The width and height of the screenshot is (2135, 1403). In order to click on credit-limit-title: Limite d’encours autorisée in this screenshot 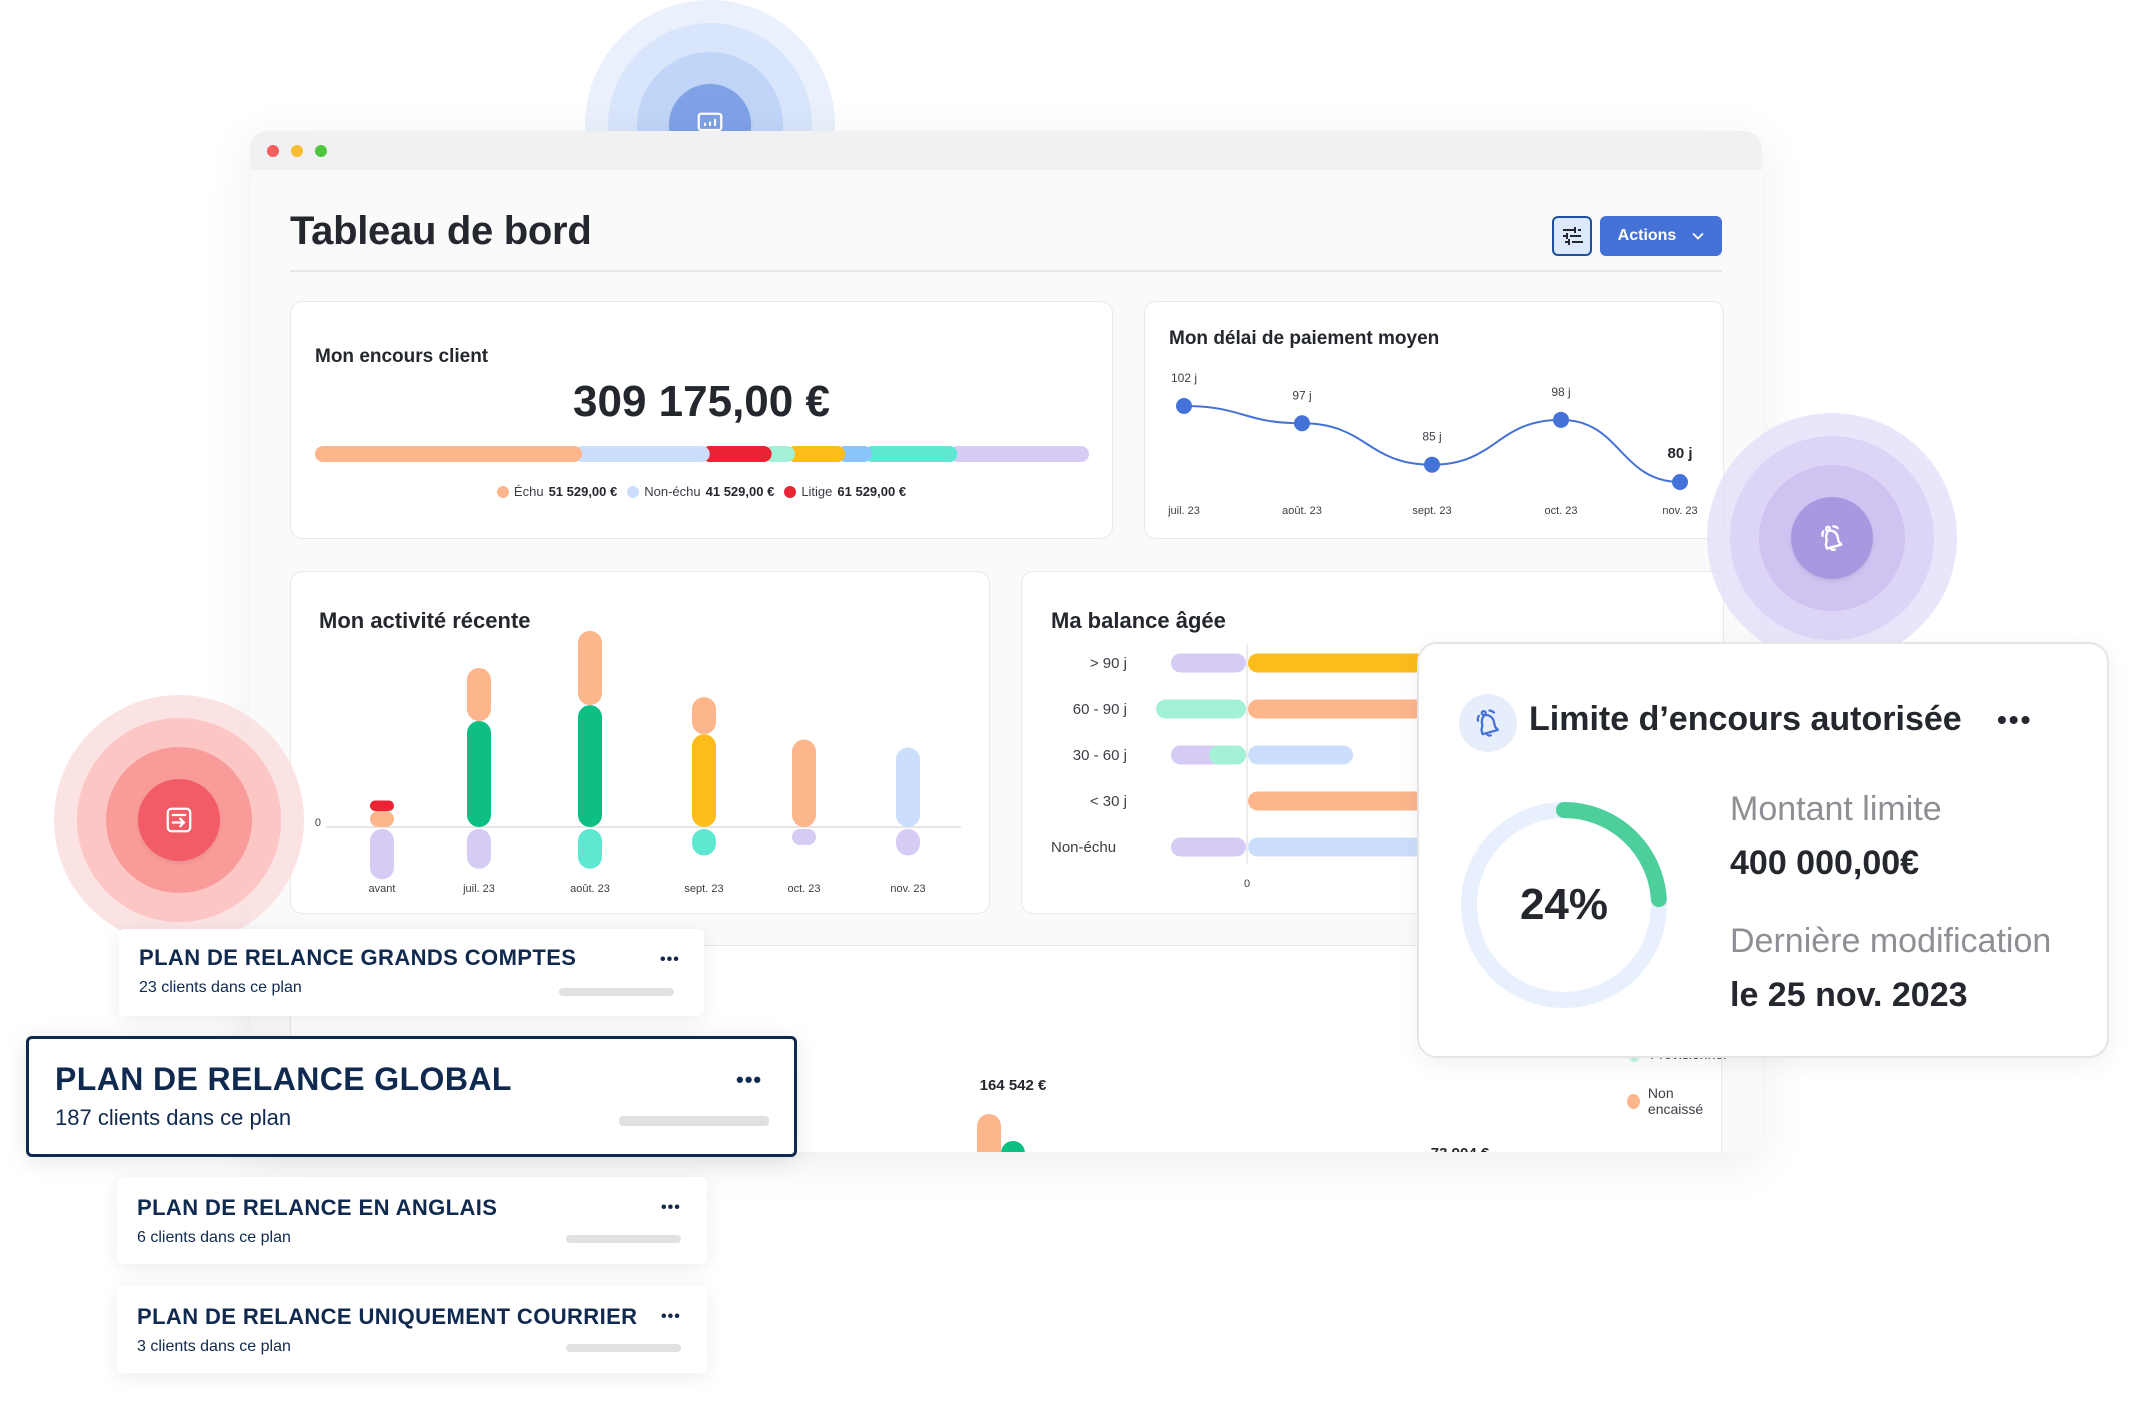, I will do `click(1745, 719)`.